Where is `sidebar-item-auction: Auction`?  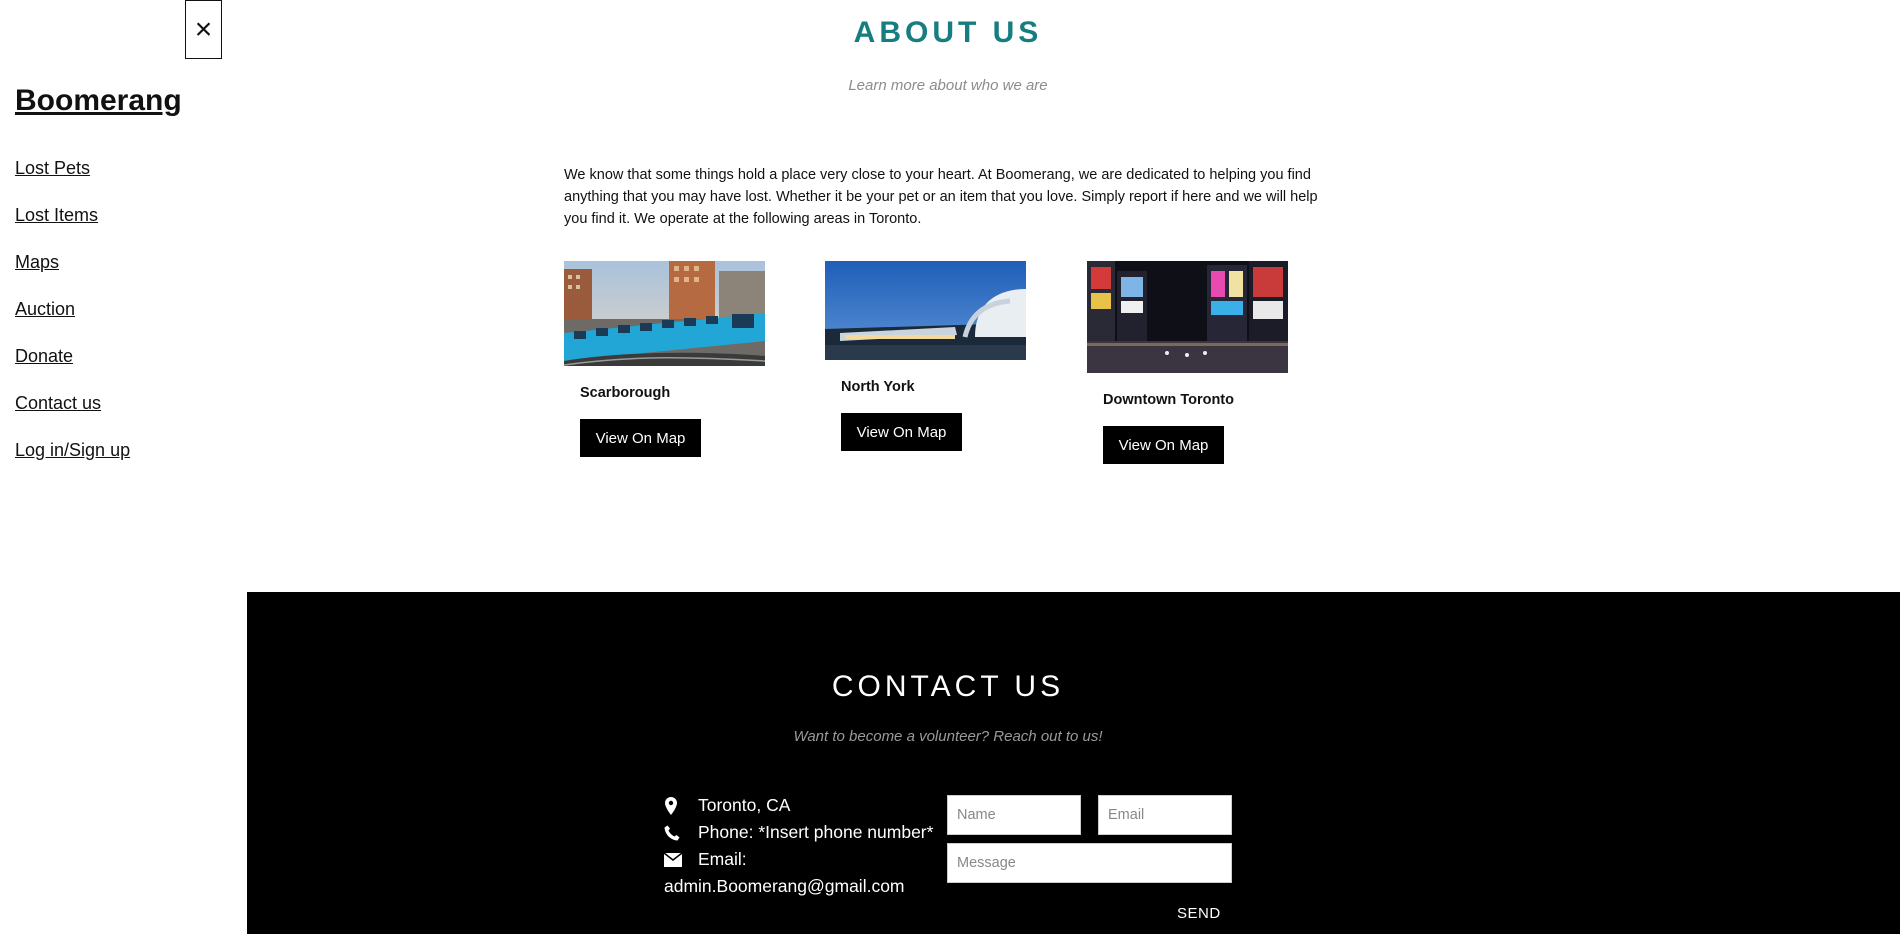
sidebar-item-auction: Auction is located at coordinates (72, 322).